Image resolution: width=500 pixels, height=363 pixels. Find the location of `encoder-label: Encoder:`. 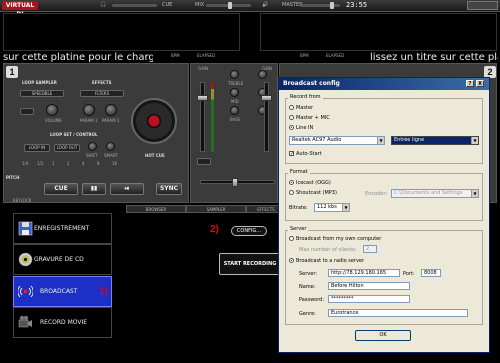

encoder-label: Encoder: is located at coordinates (376, 194).